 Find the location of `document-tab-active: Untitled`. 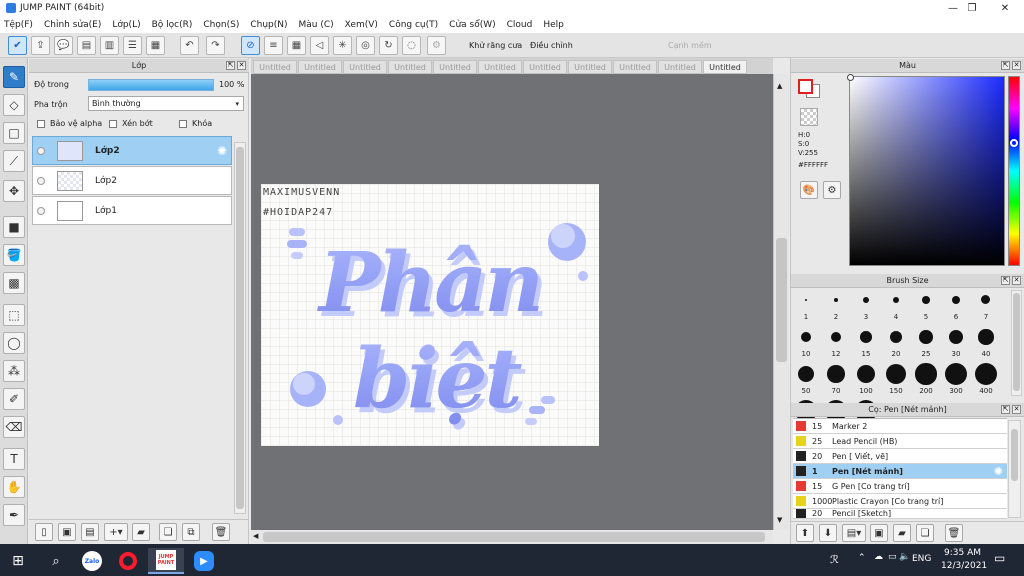

document-tab-active: Untitled is located at coordinates (725, 67).